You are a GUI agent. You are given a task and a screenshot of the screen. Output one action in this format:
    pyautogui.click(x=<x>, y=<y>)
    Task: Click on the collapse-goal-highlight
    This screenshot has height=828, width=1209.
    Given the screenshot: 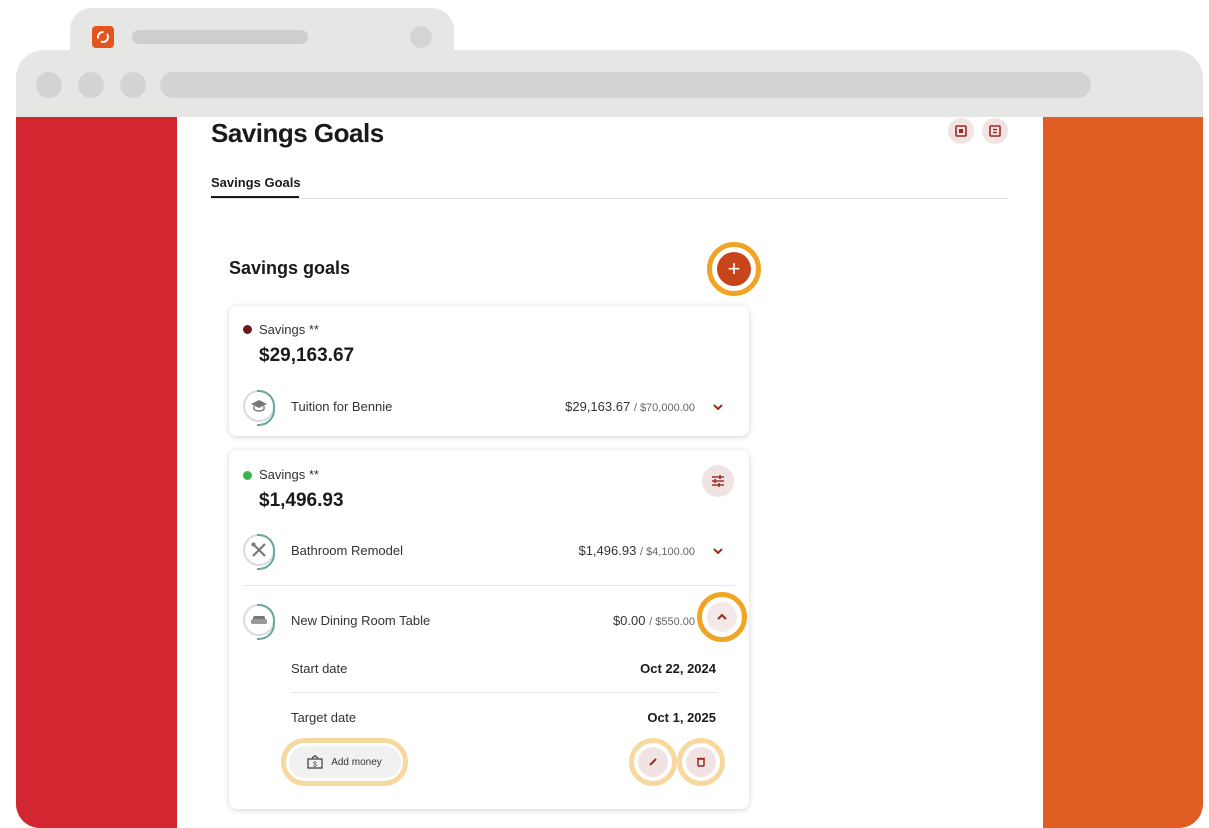 What is the action you would take?
    pyautogui.click(x=722, y=617)
    